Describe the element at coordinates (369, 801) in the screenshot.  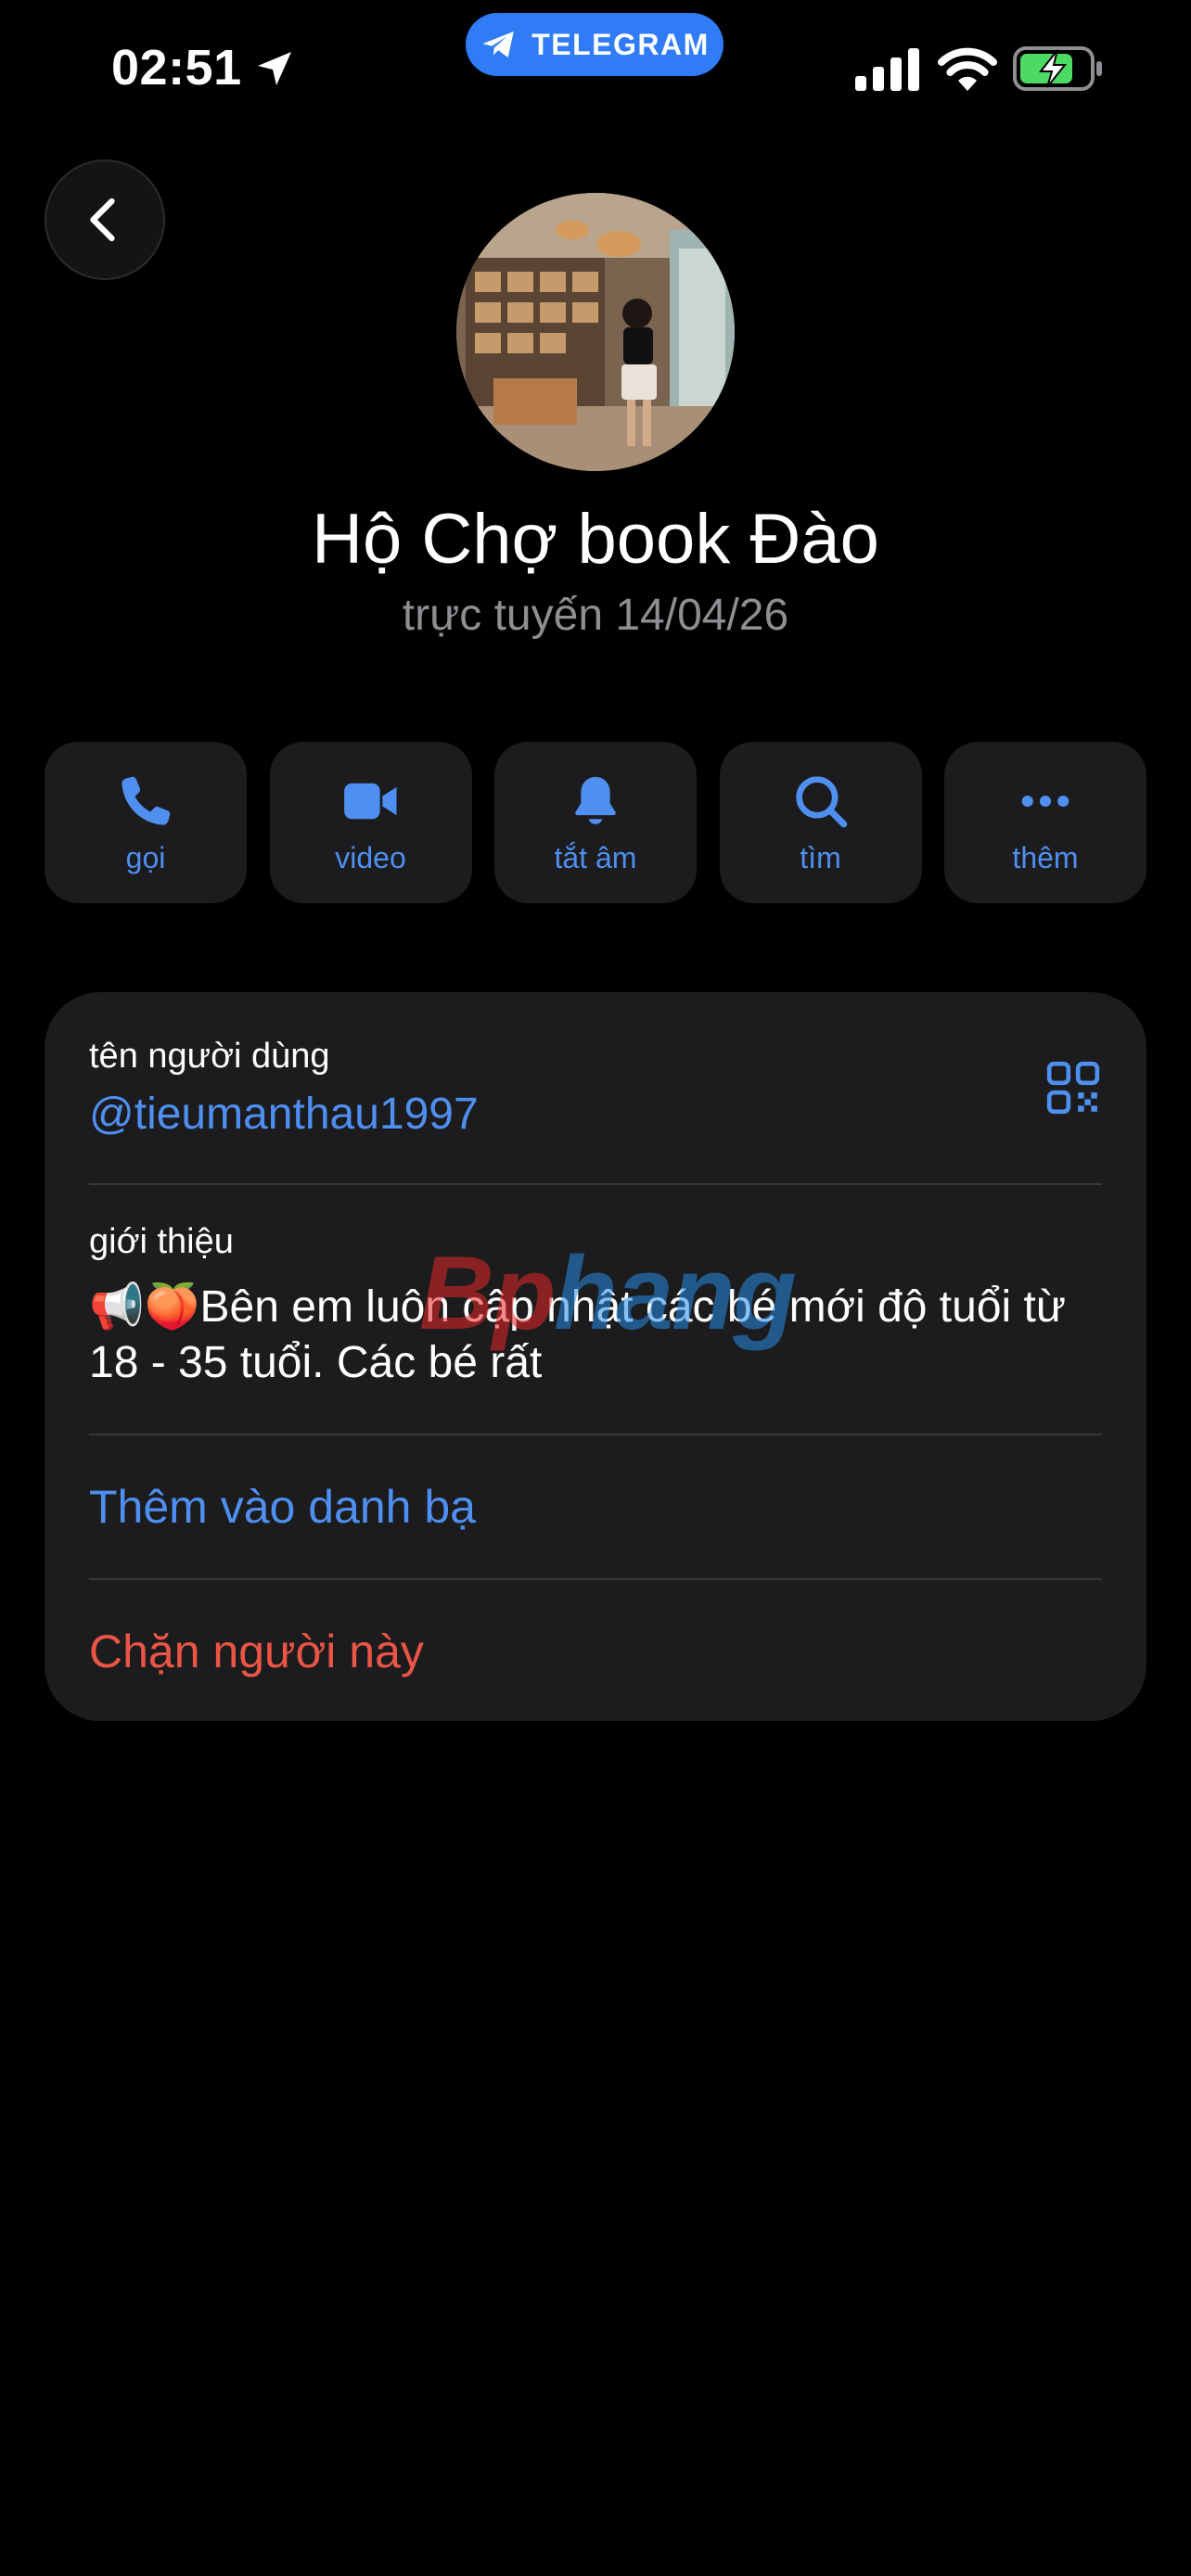
I see `video-camera-icon` at that location.